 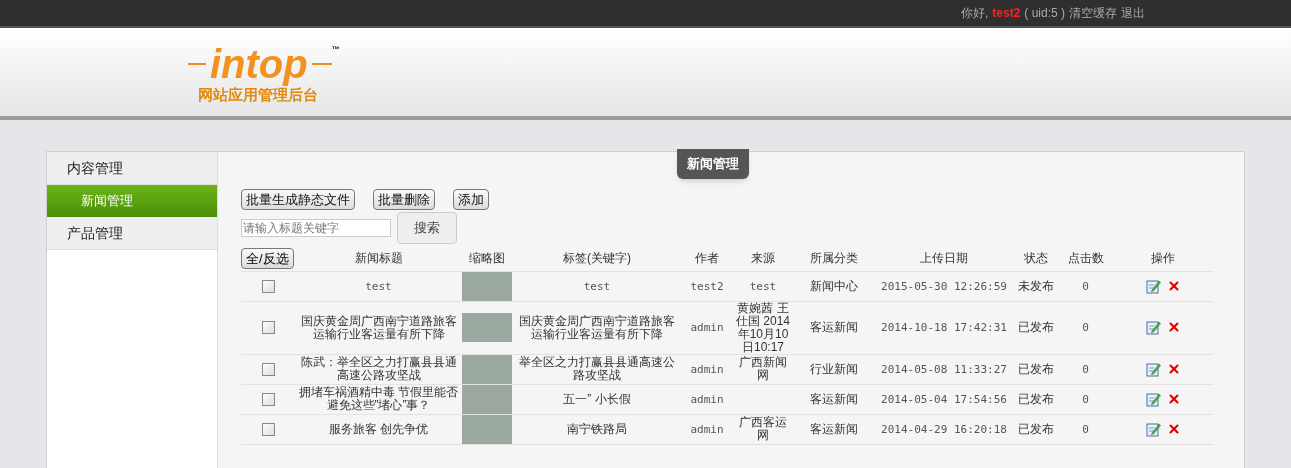 What do you see at coordinates (1035, 286) in the screenshot?
I see `table-cell-text: 未发布` at bounding box center [1035, 286].